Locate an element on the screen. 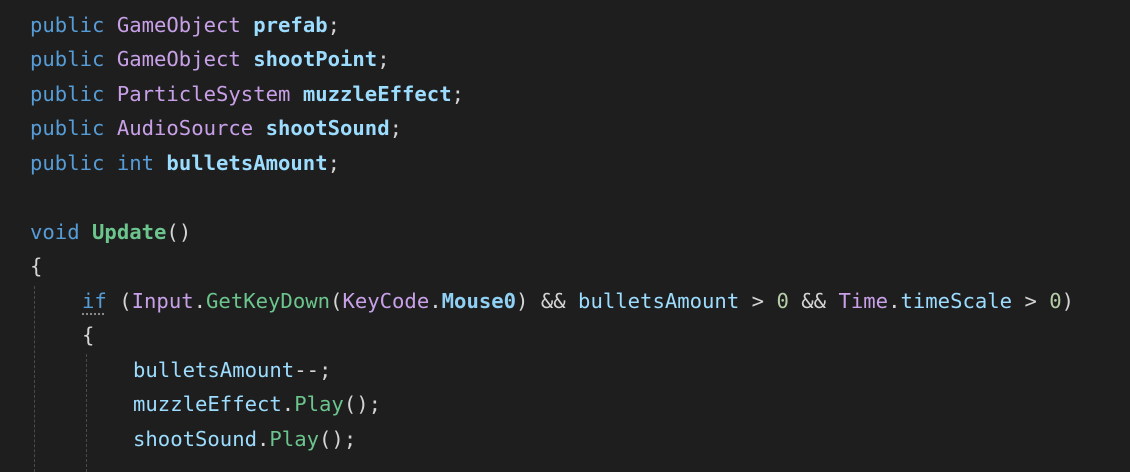  code-token: void is located at coordinates (55, 232).